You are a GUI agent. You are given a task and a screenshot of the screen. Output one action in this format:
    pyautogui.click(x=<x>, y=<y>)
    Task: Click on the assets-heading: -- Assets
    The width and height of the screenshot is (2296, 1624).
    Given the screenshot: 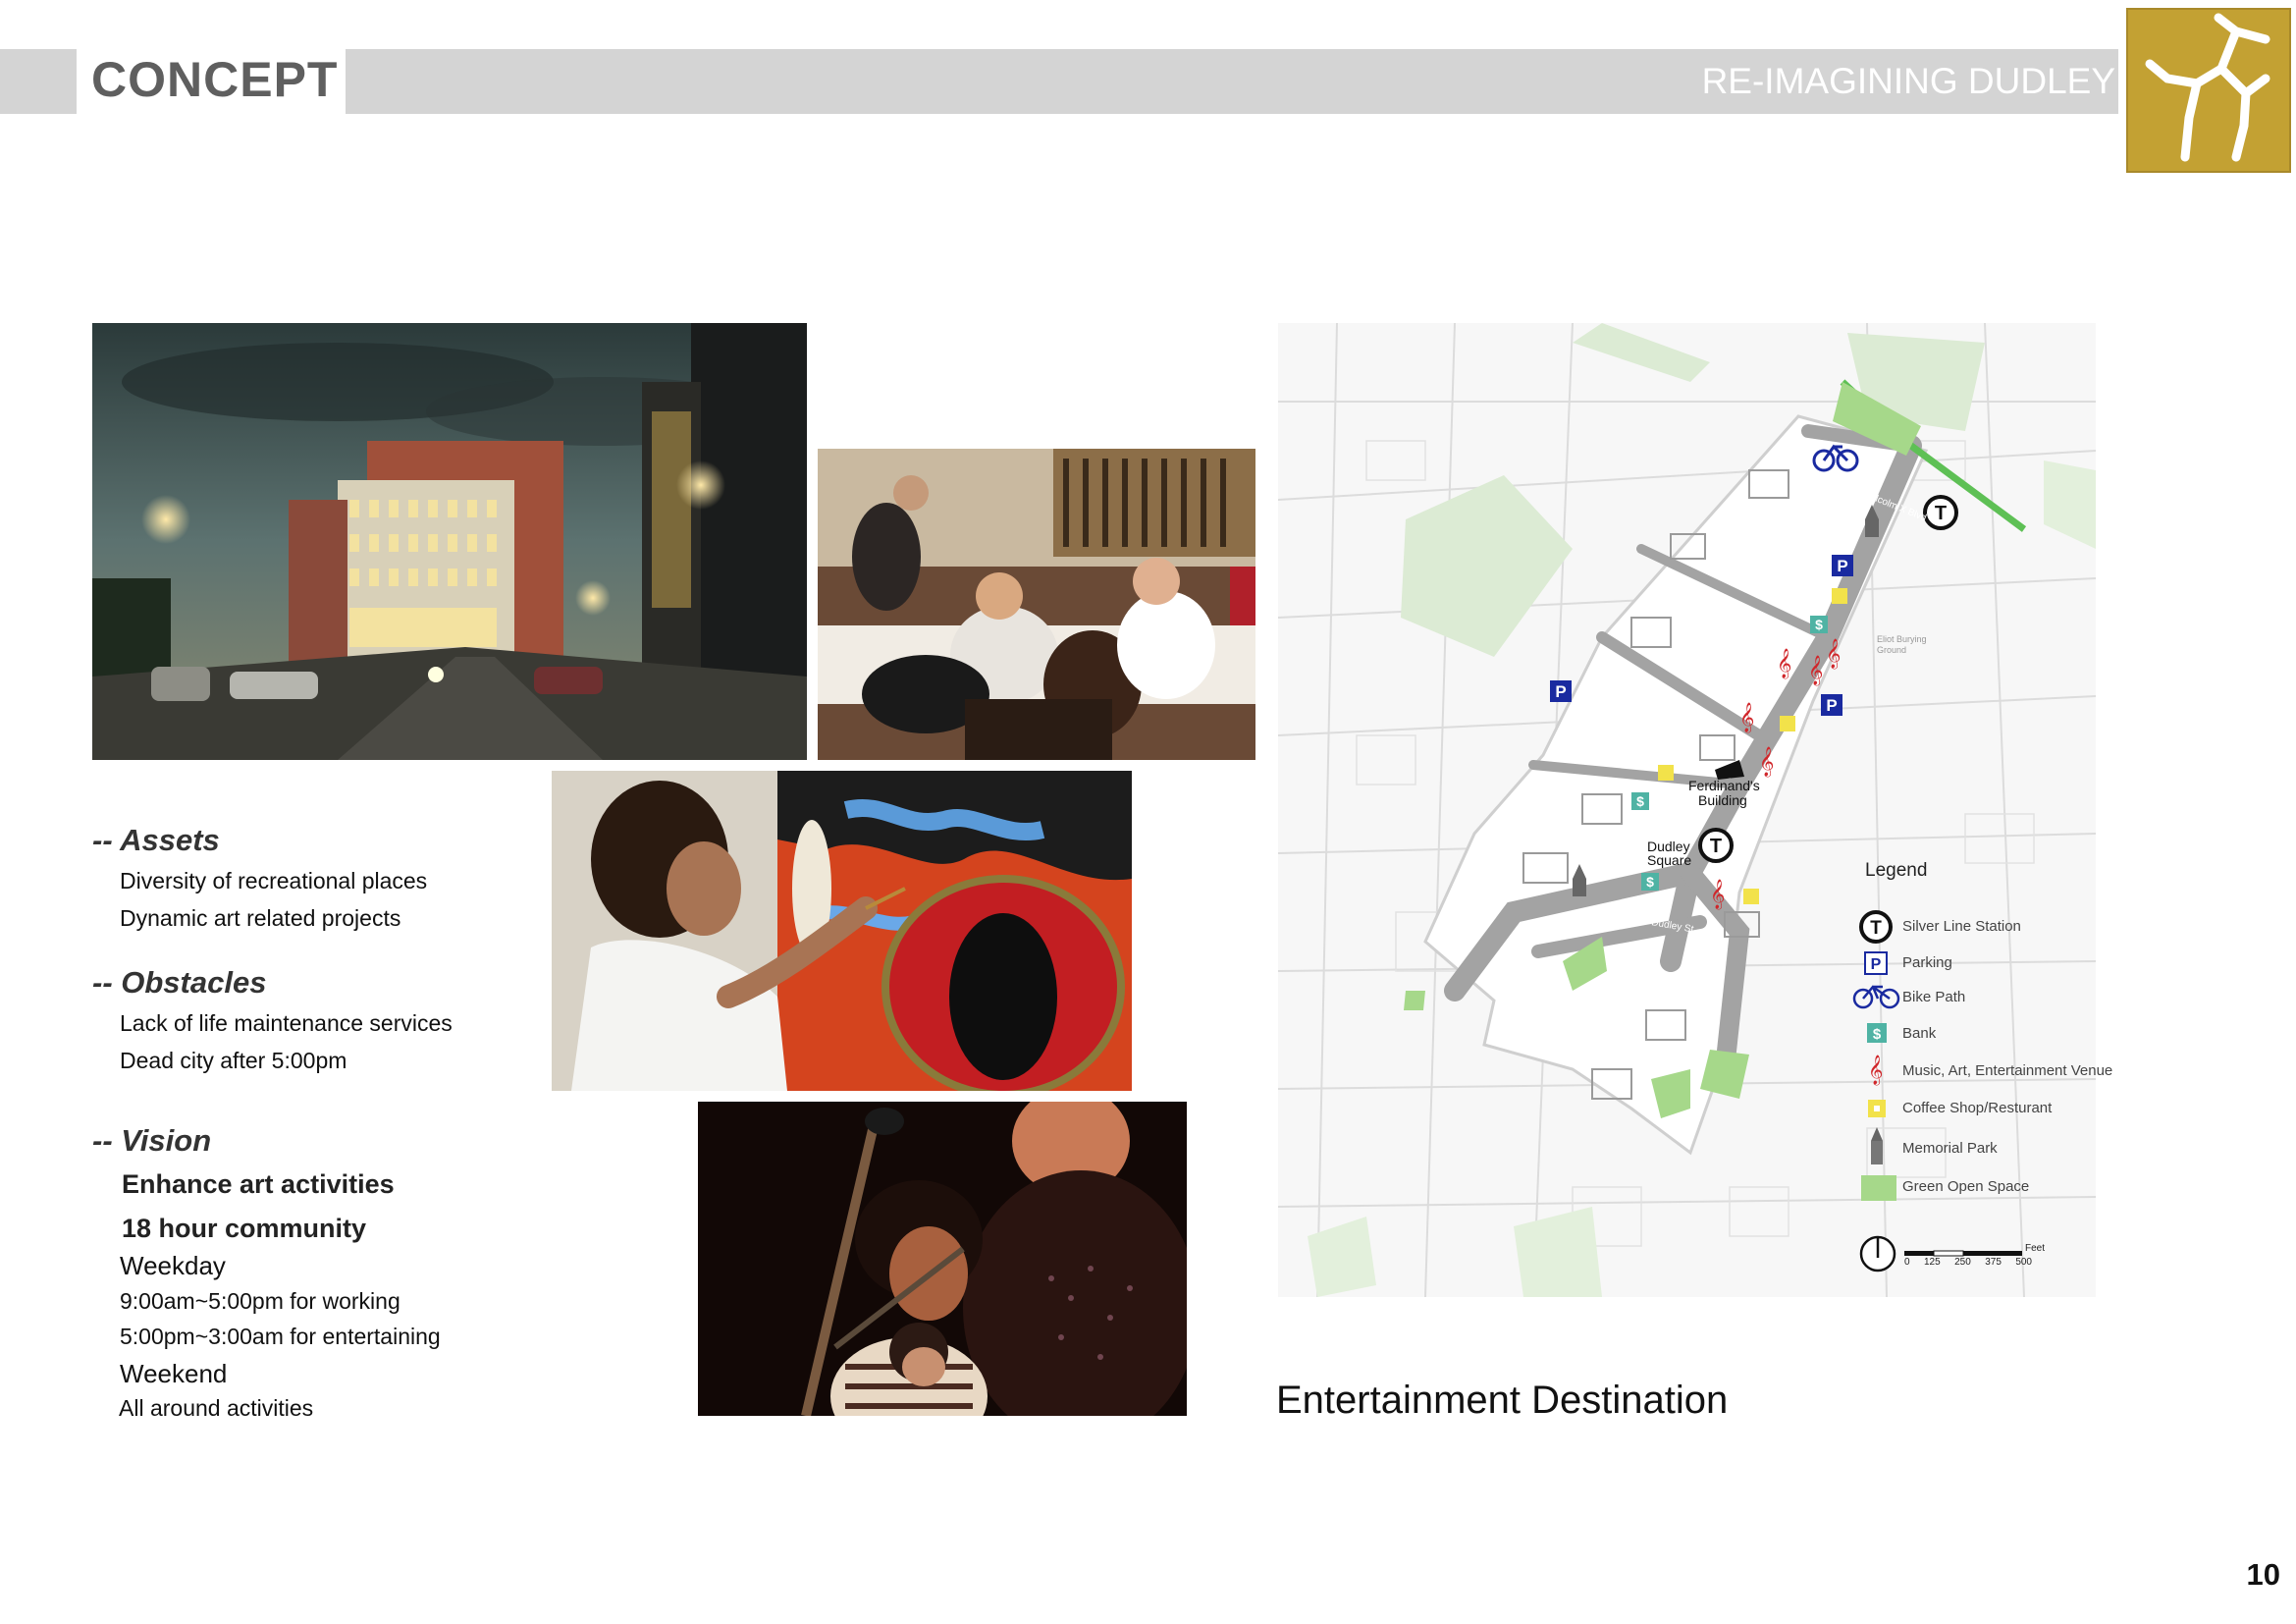 What is the action you would take?
    pyautogui.click(x=156, y=840)
    